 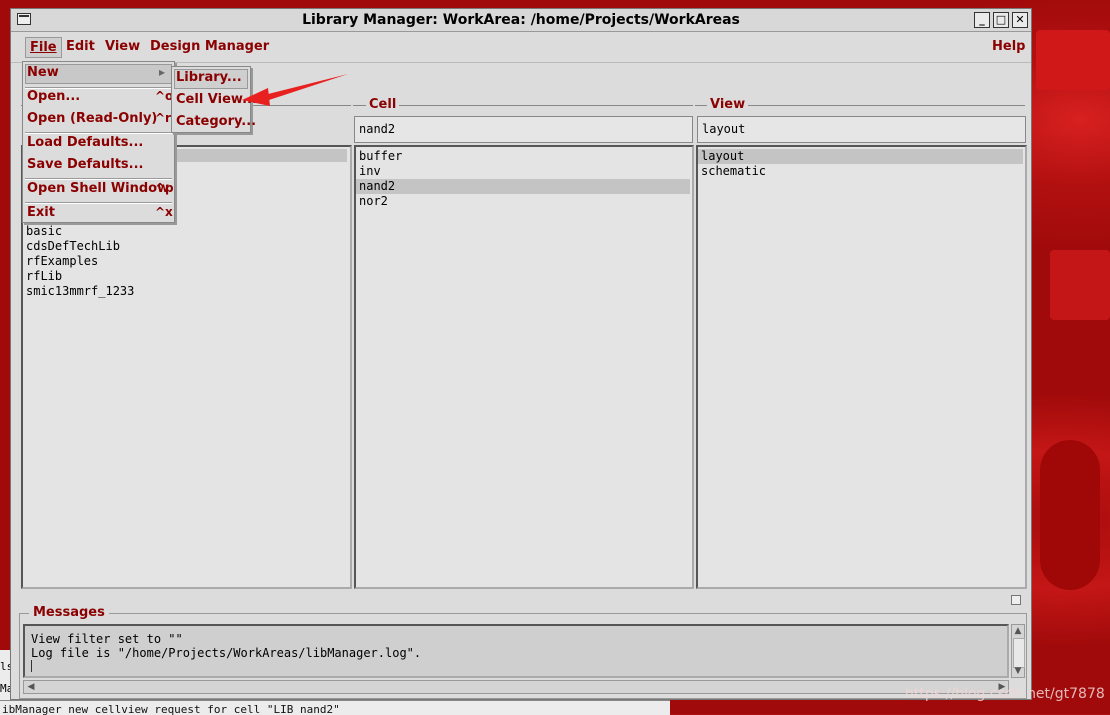 I want to click on menu-edit: Edit, so click(x=80, y=46).